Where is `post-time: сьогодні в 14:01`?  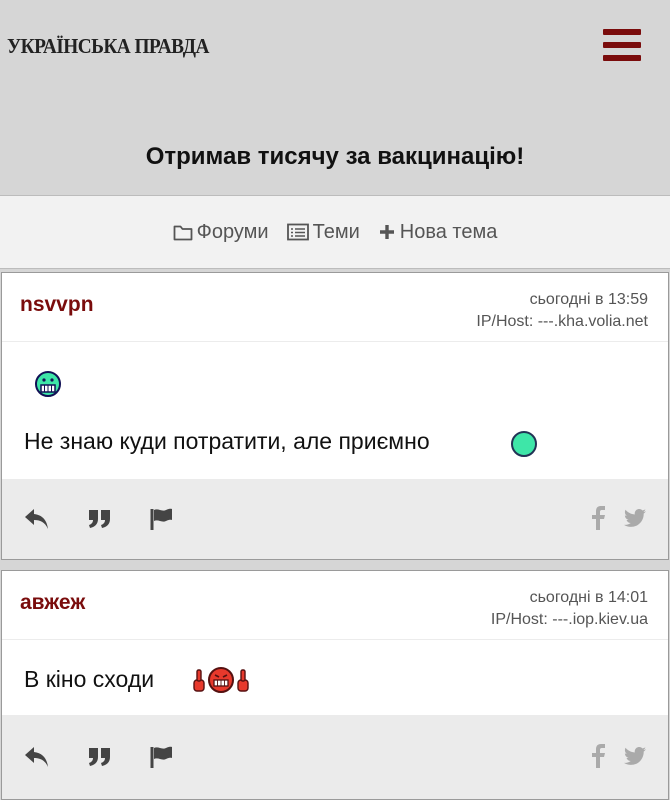 post-time: сьогодні в 14:01 is located at coordinates (588, 597).